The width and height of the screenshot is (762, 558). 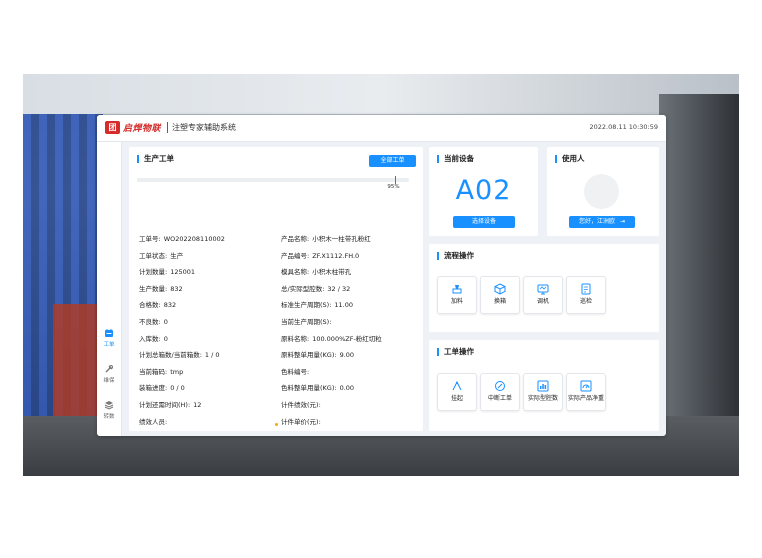 I want to click on adjust-machine-button: 调机, so click(x=543, y=295).